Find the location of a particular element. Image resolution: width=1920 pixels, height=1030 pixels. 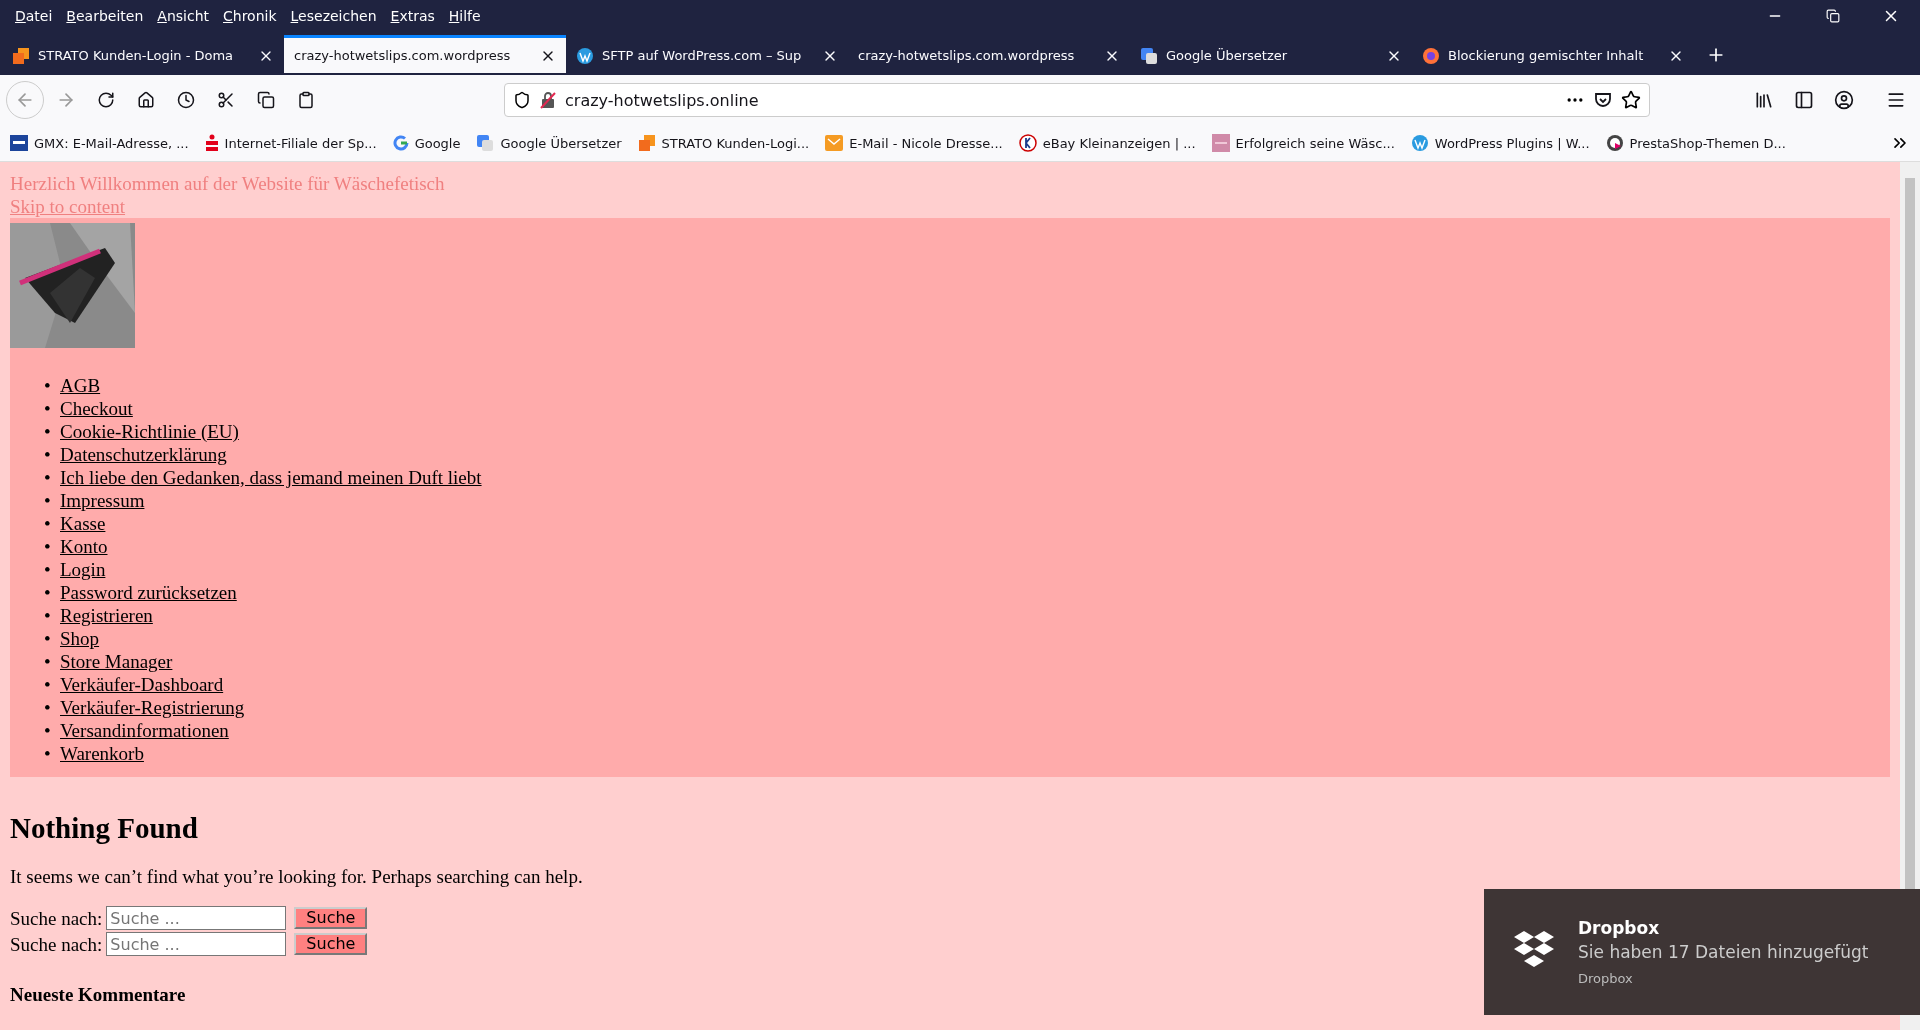

message-text: It seems we can’t find what you’re looking for. Perhaps searching can help. is located at coordinates (296, 876).